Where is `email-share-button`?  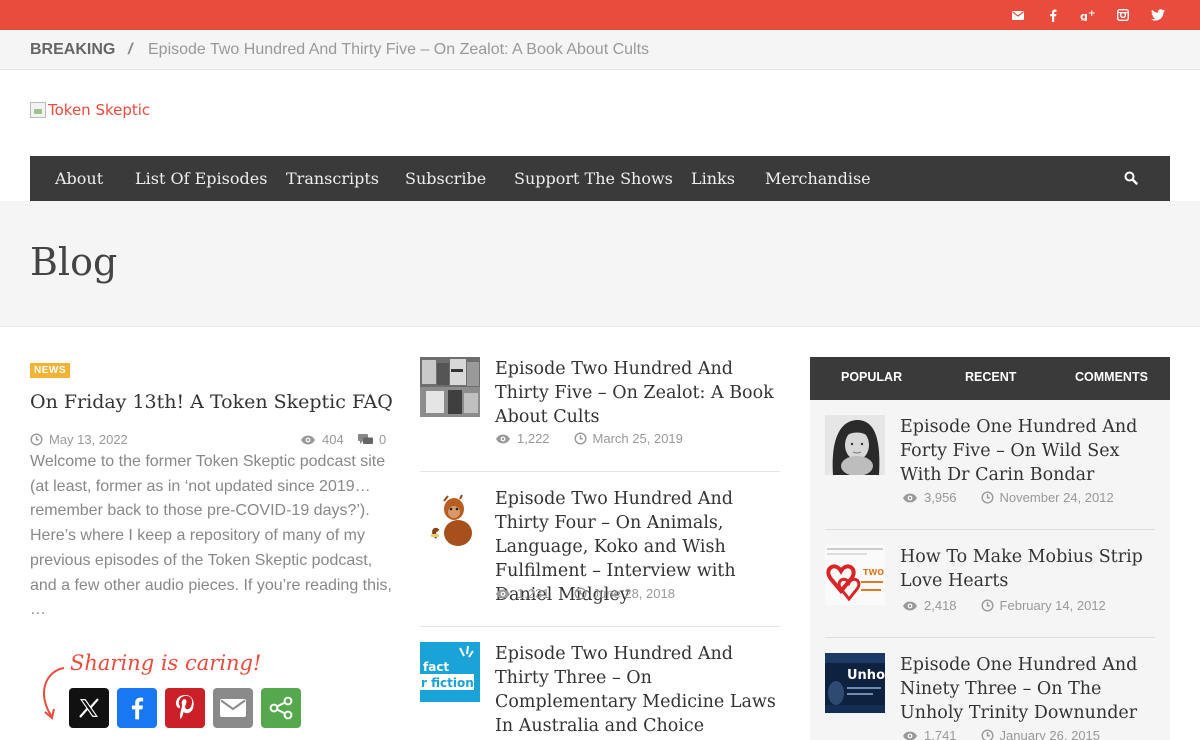
email-share-button is located at coordinates (233, 708).